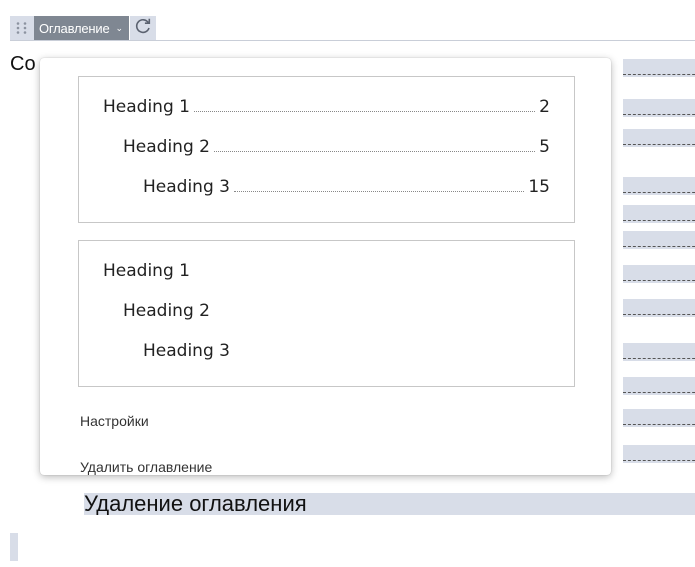  What do you see at coordinates (326, 107) in the screenshot?
I see `toc-preview-line: Heading 1 2` at bounding box center [326, 107].